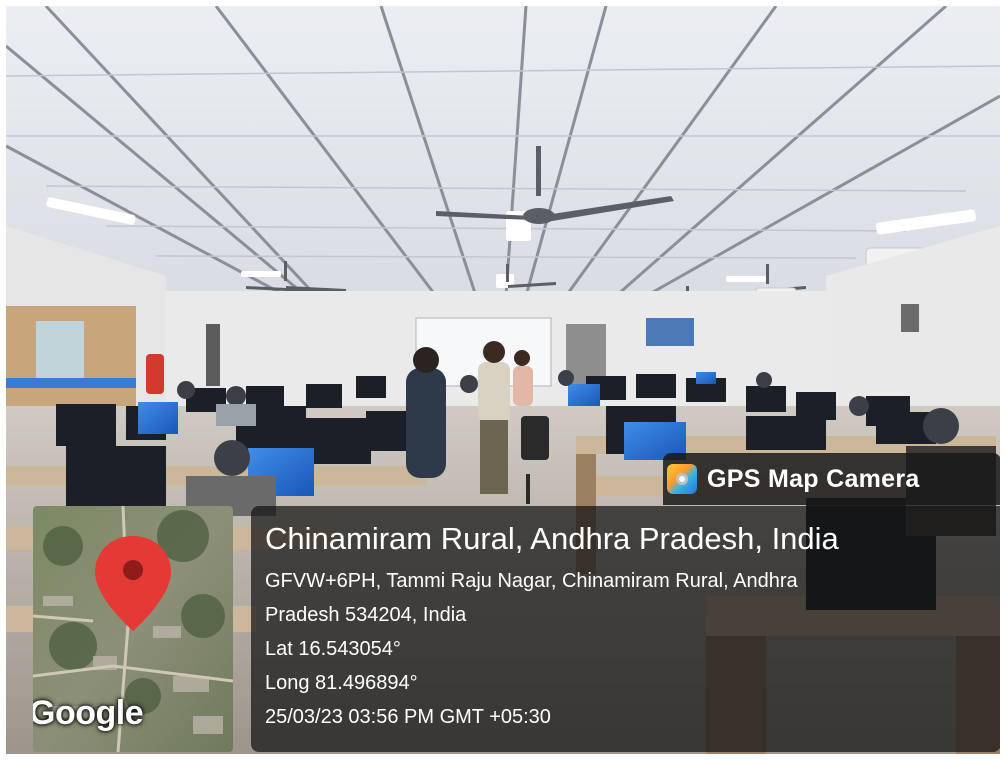 The image size is (1006, 760). I want to click on address-line-2: Pradesh 534204, India, so click(366, 615).